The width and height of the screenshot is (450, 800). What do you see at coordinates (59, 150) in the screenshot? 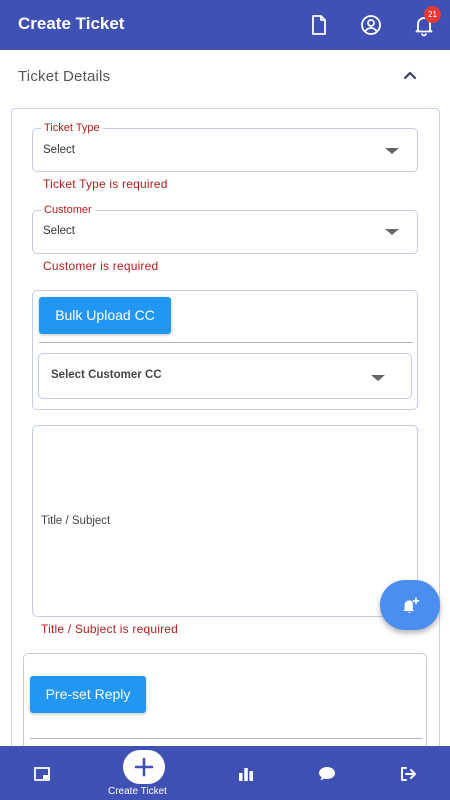
I see `ticket-type-value: Select` at bounding box center [59, 150].